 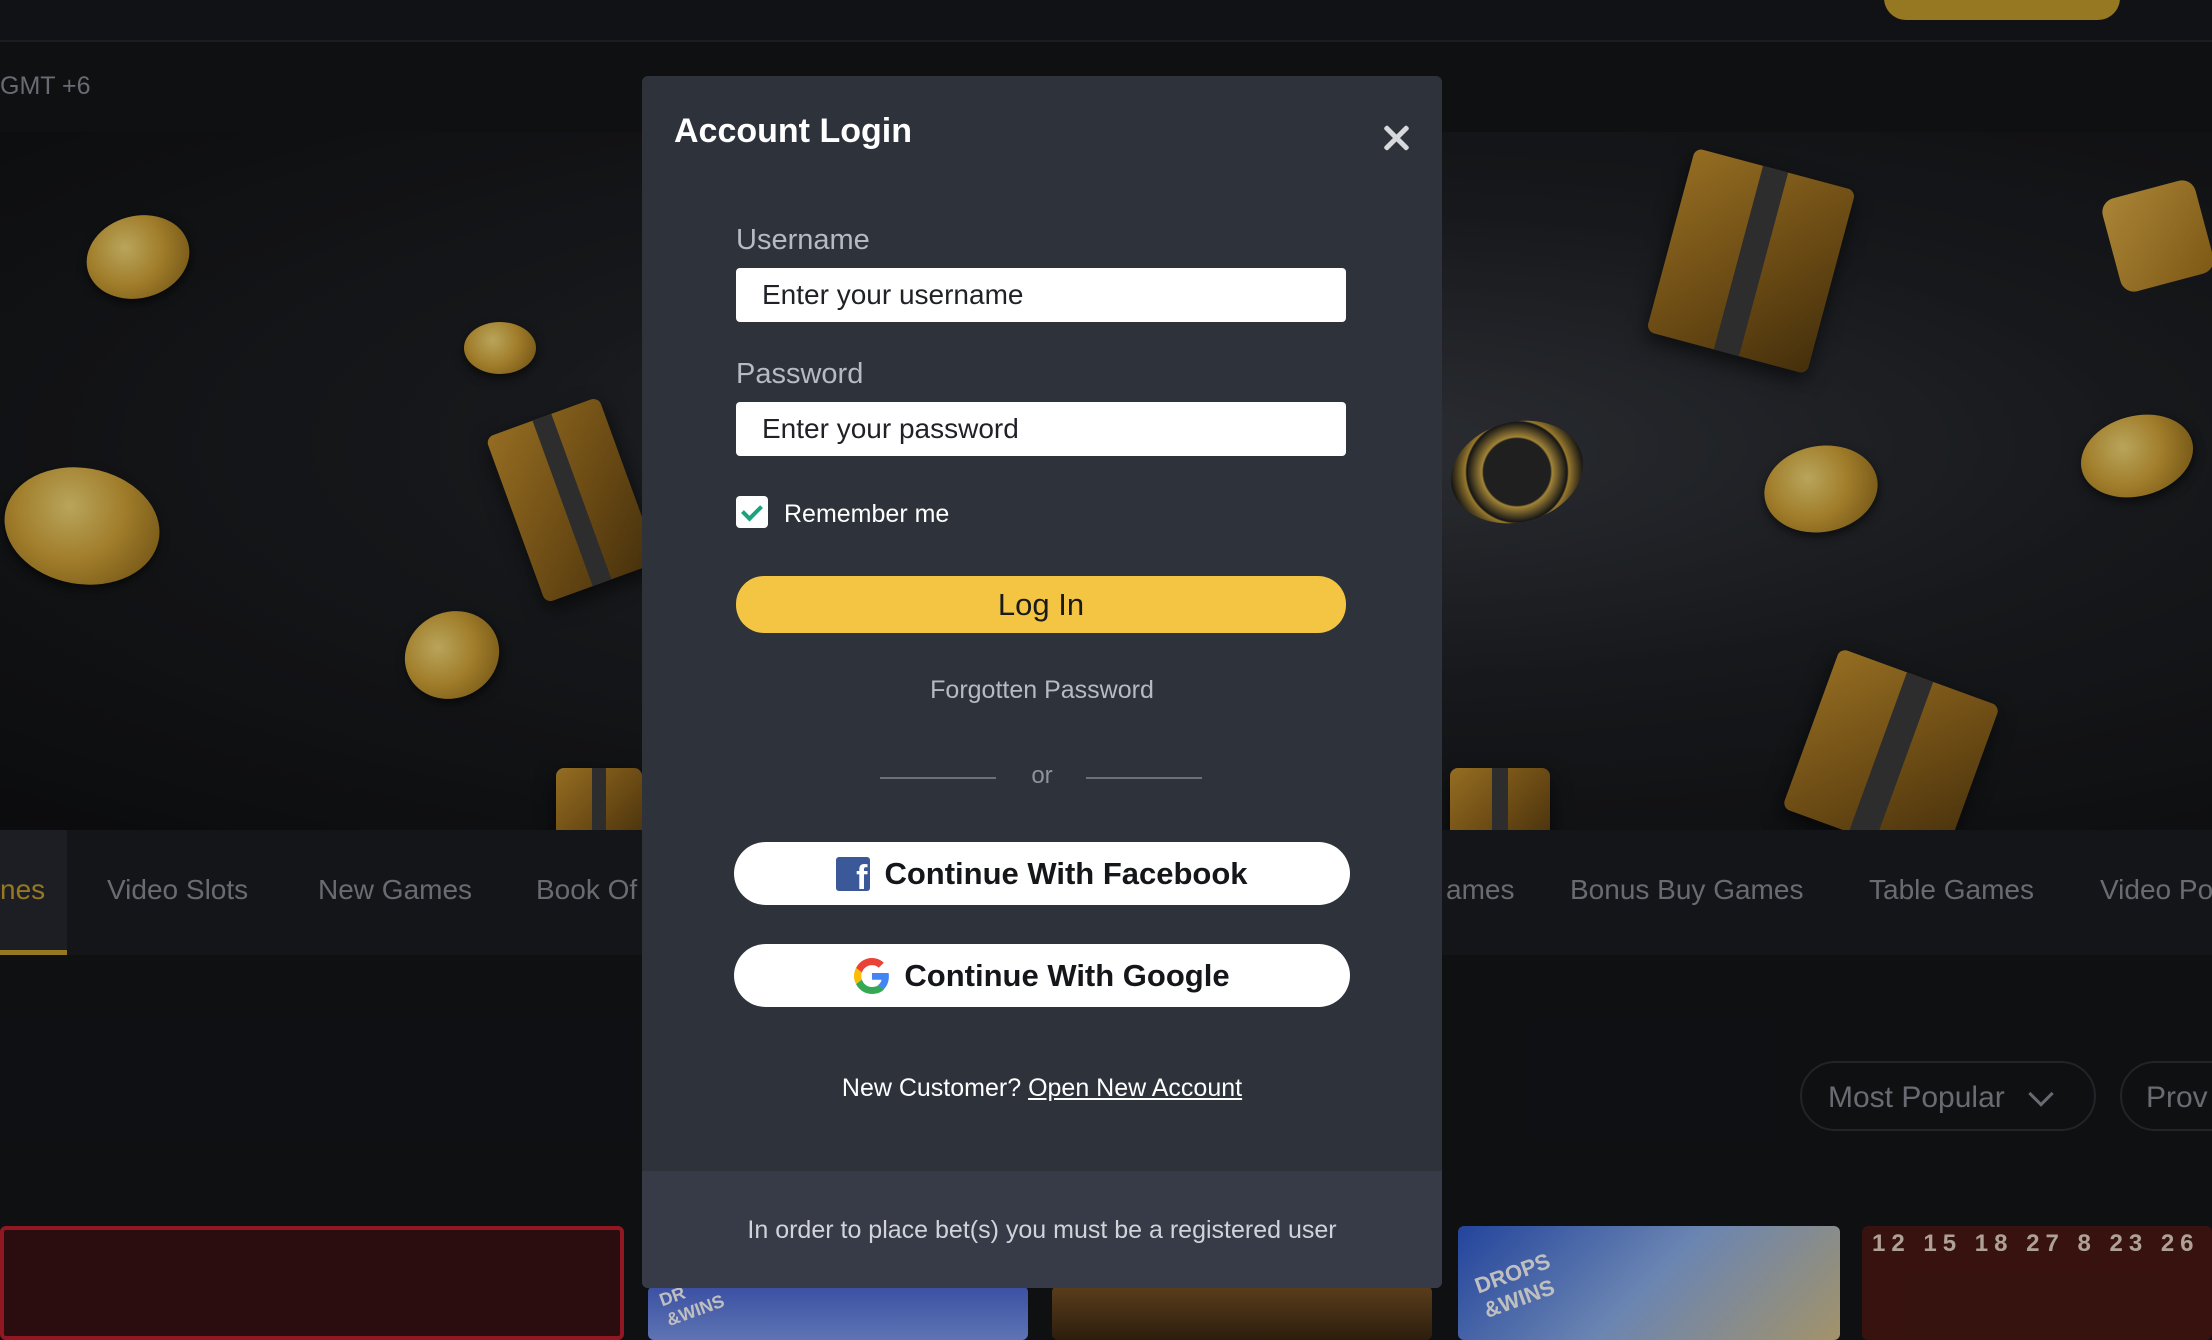 What do you see at coordinates (803, 240) in the screenshot?
I see `username-label: Username` at bounding box center [803, 240].